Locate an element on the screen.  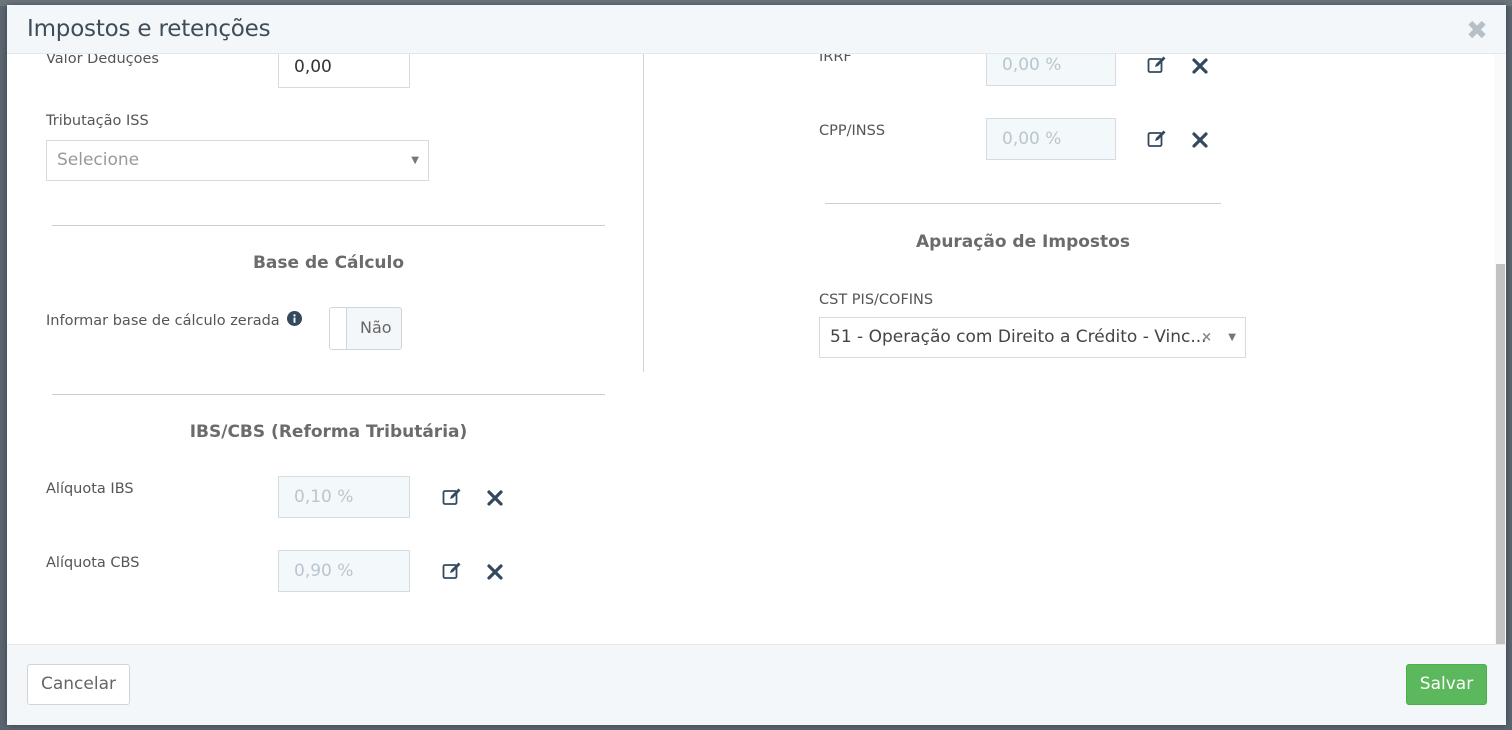
scrollbar is located at coordinates (1500, 349).